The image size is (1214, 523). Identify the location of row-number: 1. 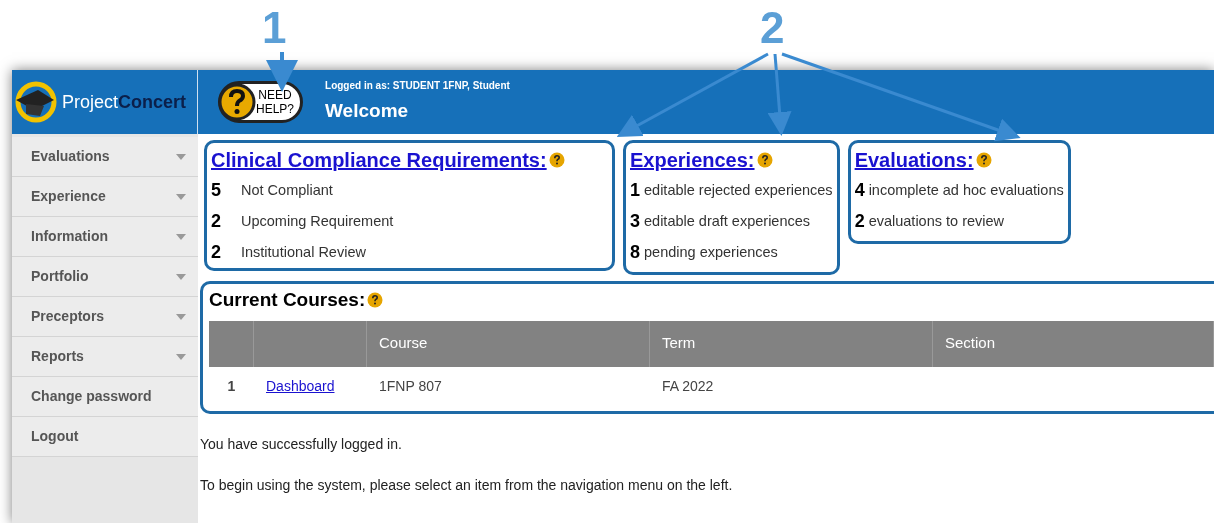
(231, 386).